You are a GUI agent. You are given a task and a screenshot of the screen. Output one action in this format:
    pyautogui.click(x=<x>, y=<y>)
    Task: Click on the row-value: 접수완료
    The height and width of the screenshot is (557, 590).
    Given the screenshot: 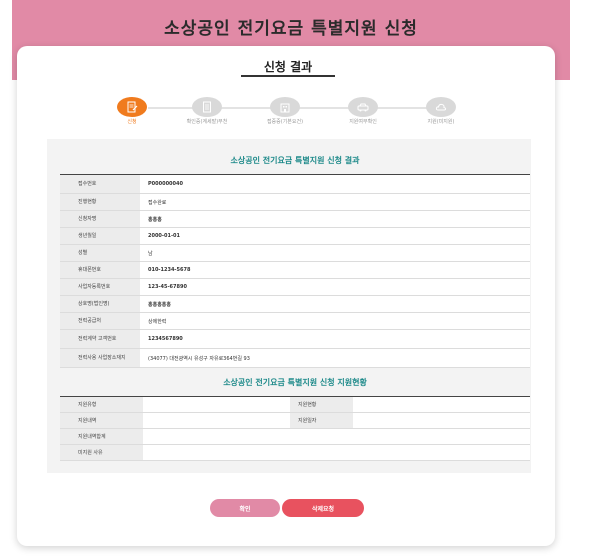 What is the action you would take?
    pyautogui.click(x=335, y=202)
    